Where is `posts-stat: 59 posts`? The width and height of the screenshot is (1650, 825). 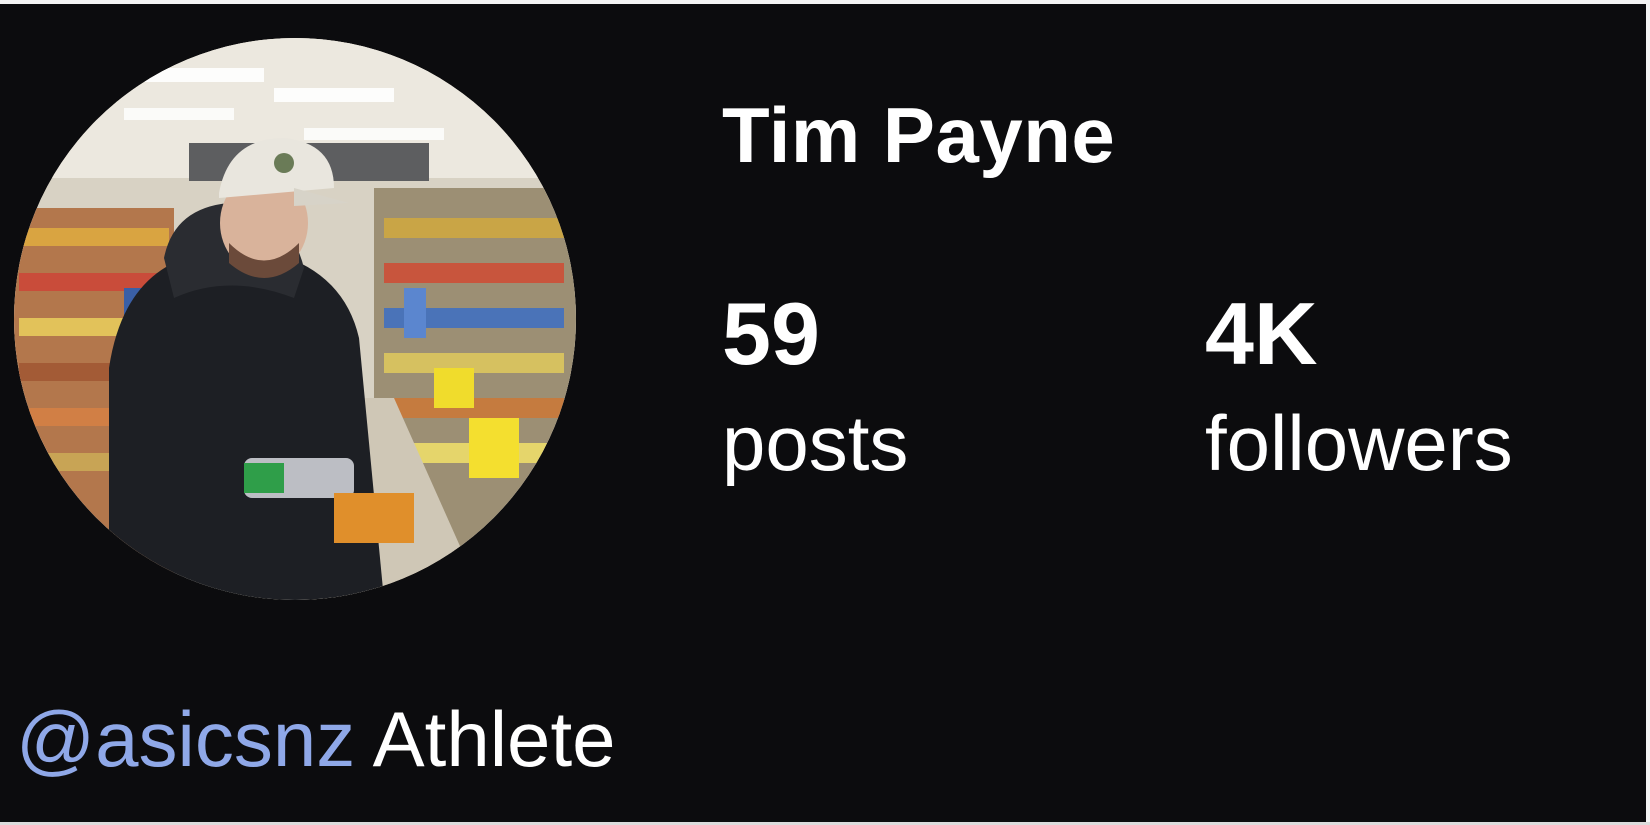 posts-stat: 59 posts is located at coordinates (815, 385).